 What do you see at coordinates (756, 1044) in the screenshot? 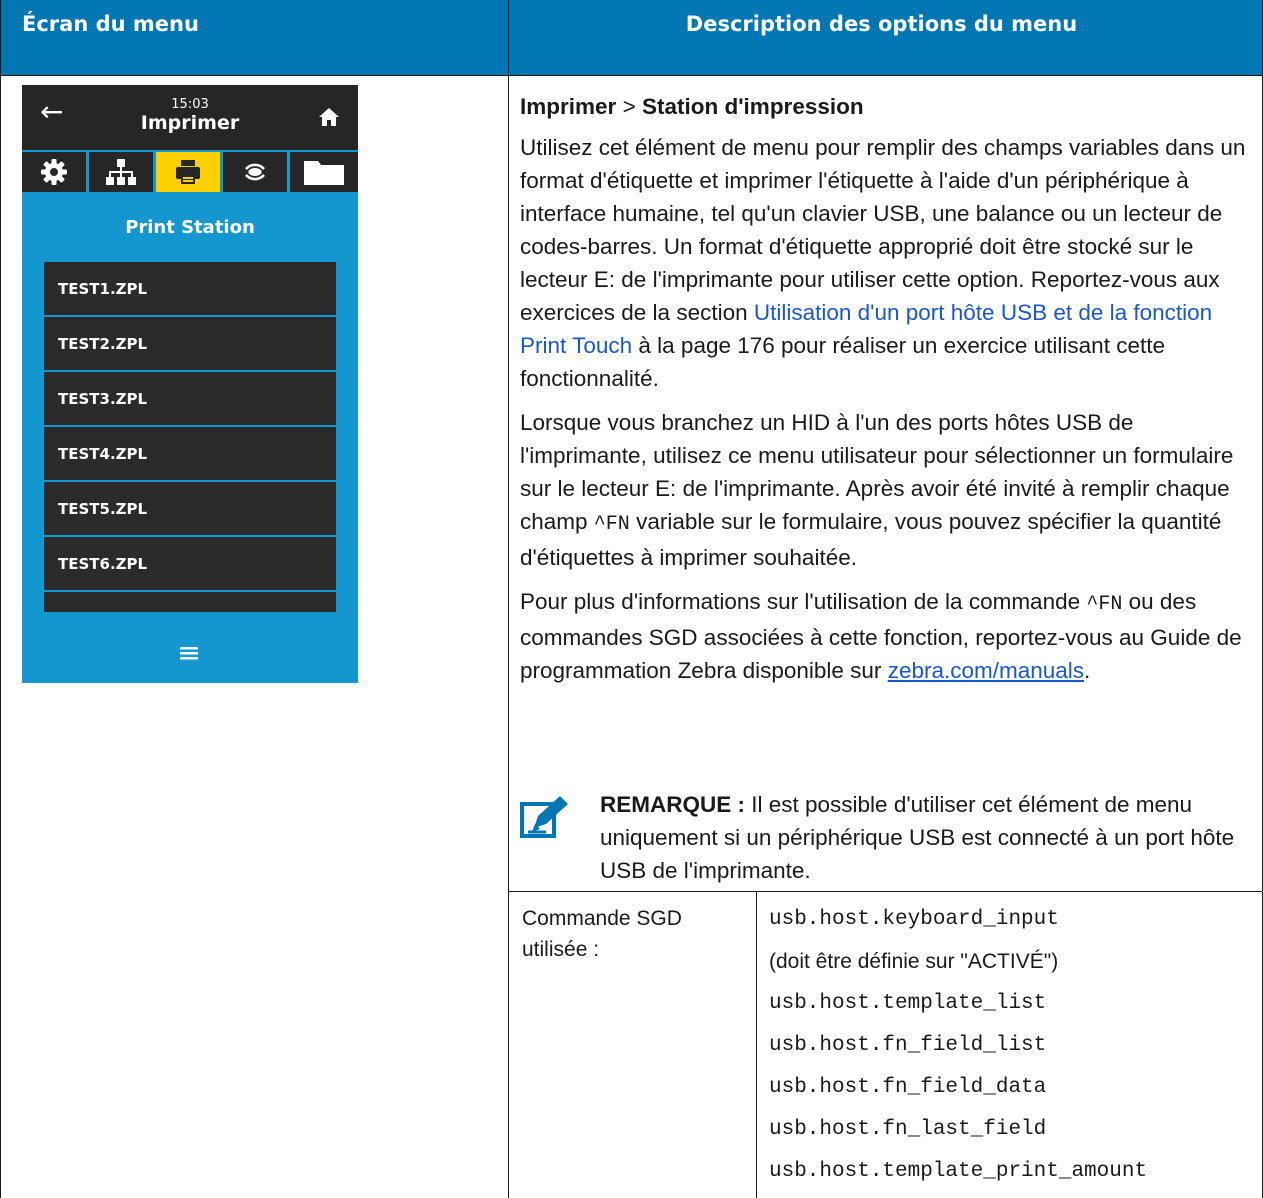
I see `sgd-column-divider` at bounding box center [756, 1044].